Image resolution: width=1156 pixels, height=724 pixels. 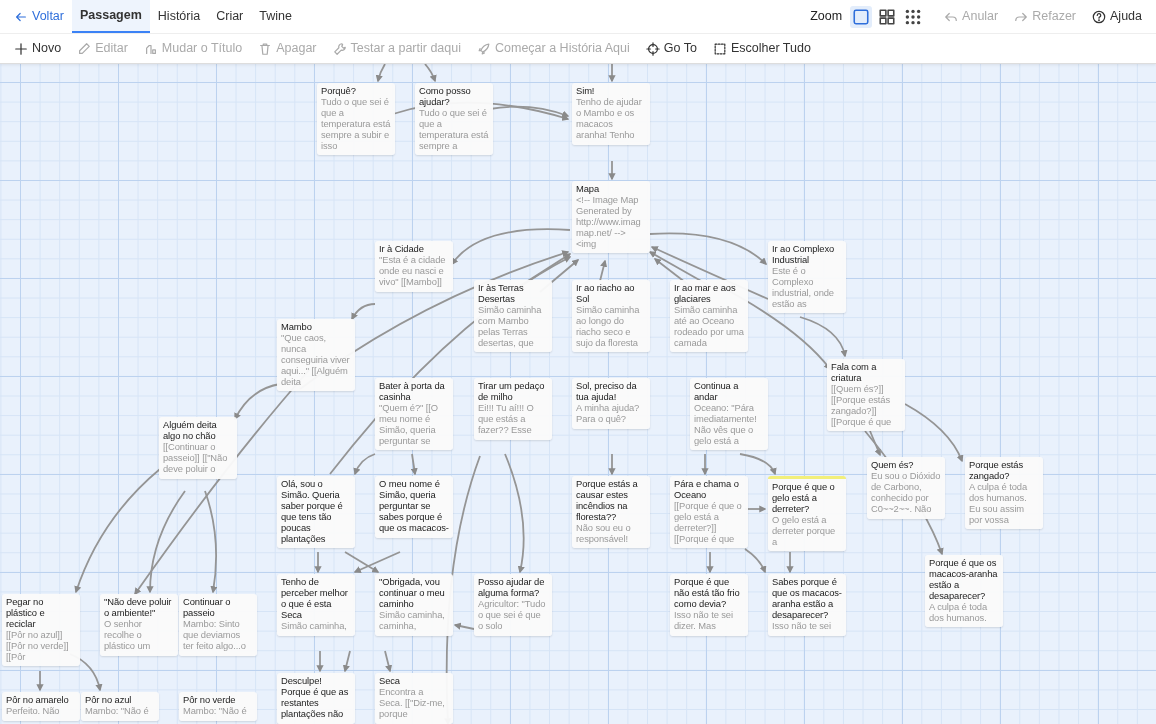 What do you see at coordinates (999, 503) in the screenshot?
I see `passage-excerpt: A culpa é toda dos humanos. Eu sou assim por vossa` at bounding box center [999, 503].